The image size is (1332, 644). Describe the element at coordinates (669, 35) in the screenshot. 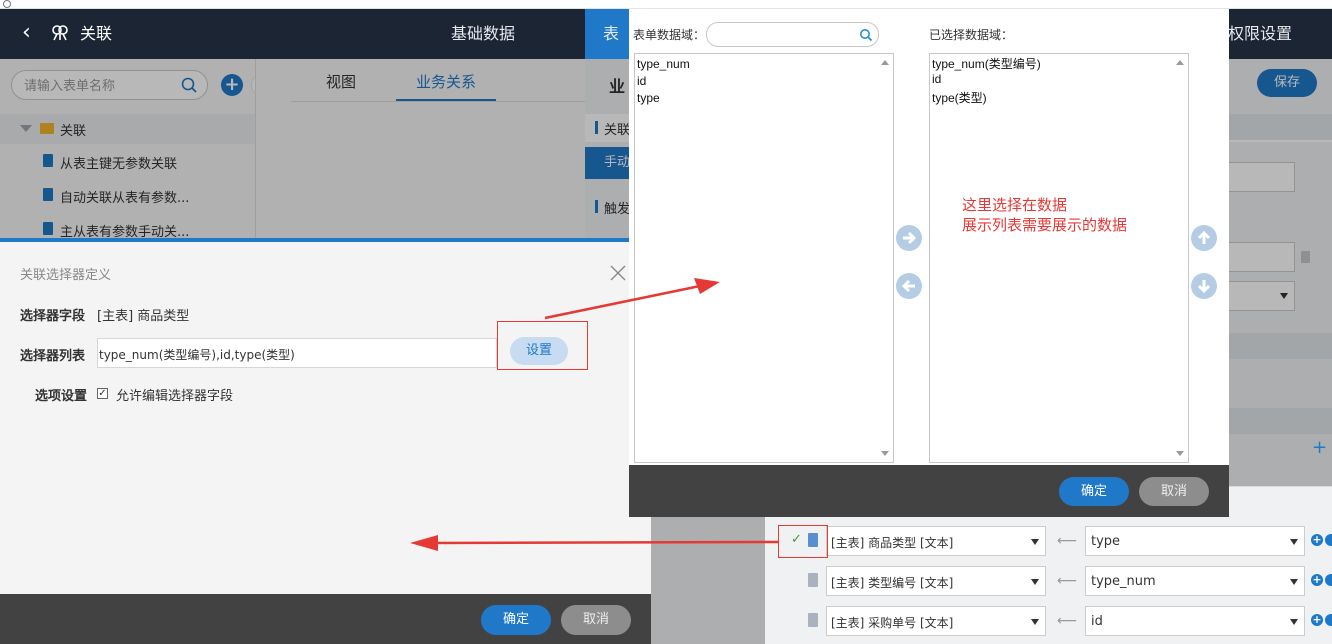

I see `form-fields-label: 表单数据域：` at that location.